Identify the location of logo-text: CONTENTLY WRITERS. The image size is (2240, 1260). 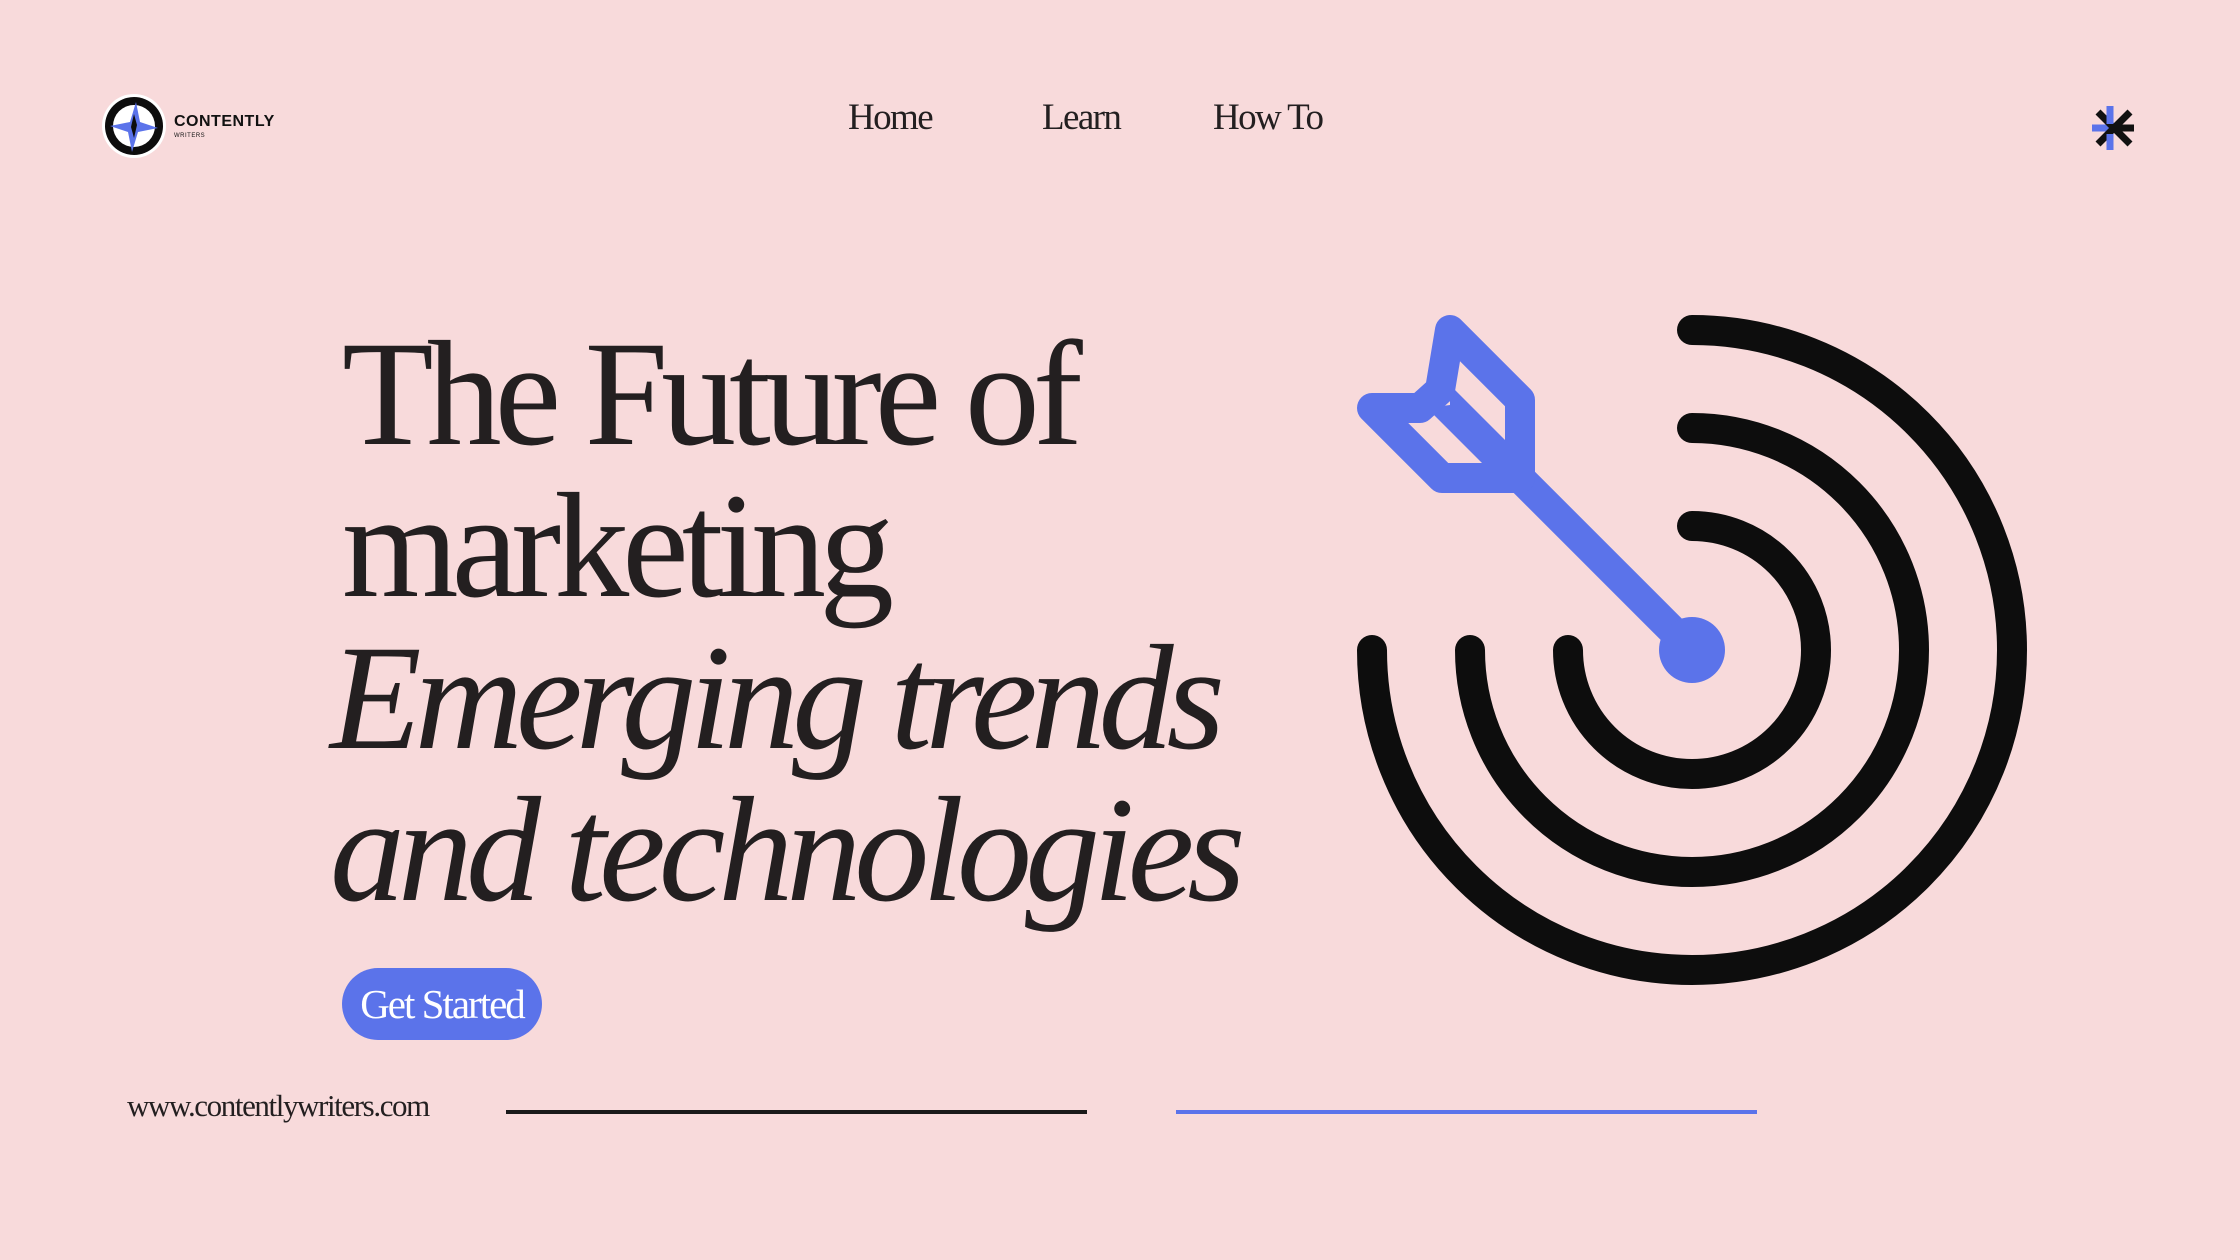
(224, 125).